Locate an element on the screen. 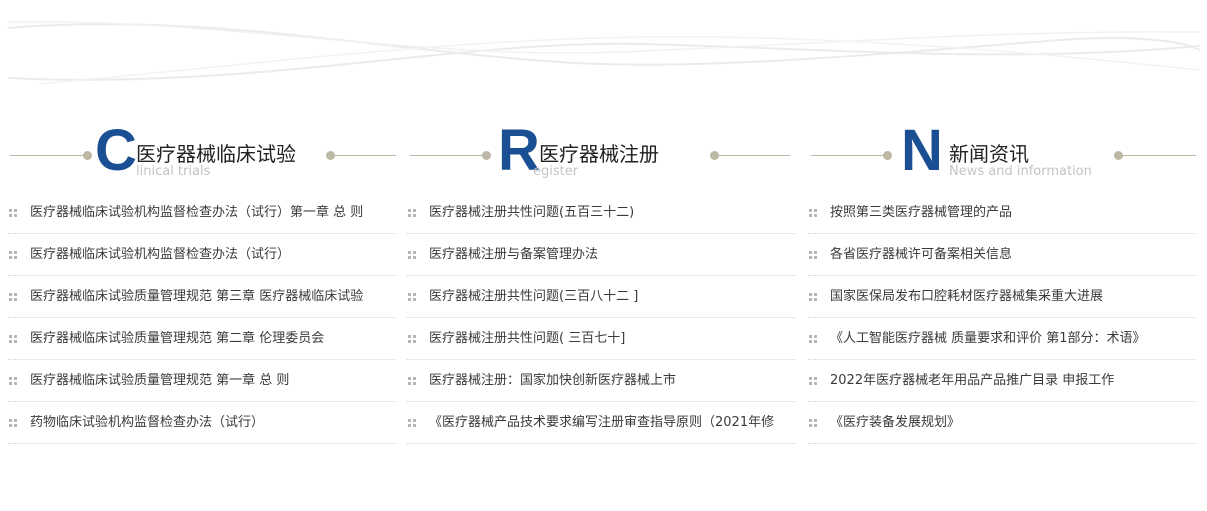 Image resolution: width=1207 pixels, height=511 pixels. list-item: 医疗器械临床试验机构监督检查办法（试行） is located at coordinates (202, 255).